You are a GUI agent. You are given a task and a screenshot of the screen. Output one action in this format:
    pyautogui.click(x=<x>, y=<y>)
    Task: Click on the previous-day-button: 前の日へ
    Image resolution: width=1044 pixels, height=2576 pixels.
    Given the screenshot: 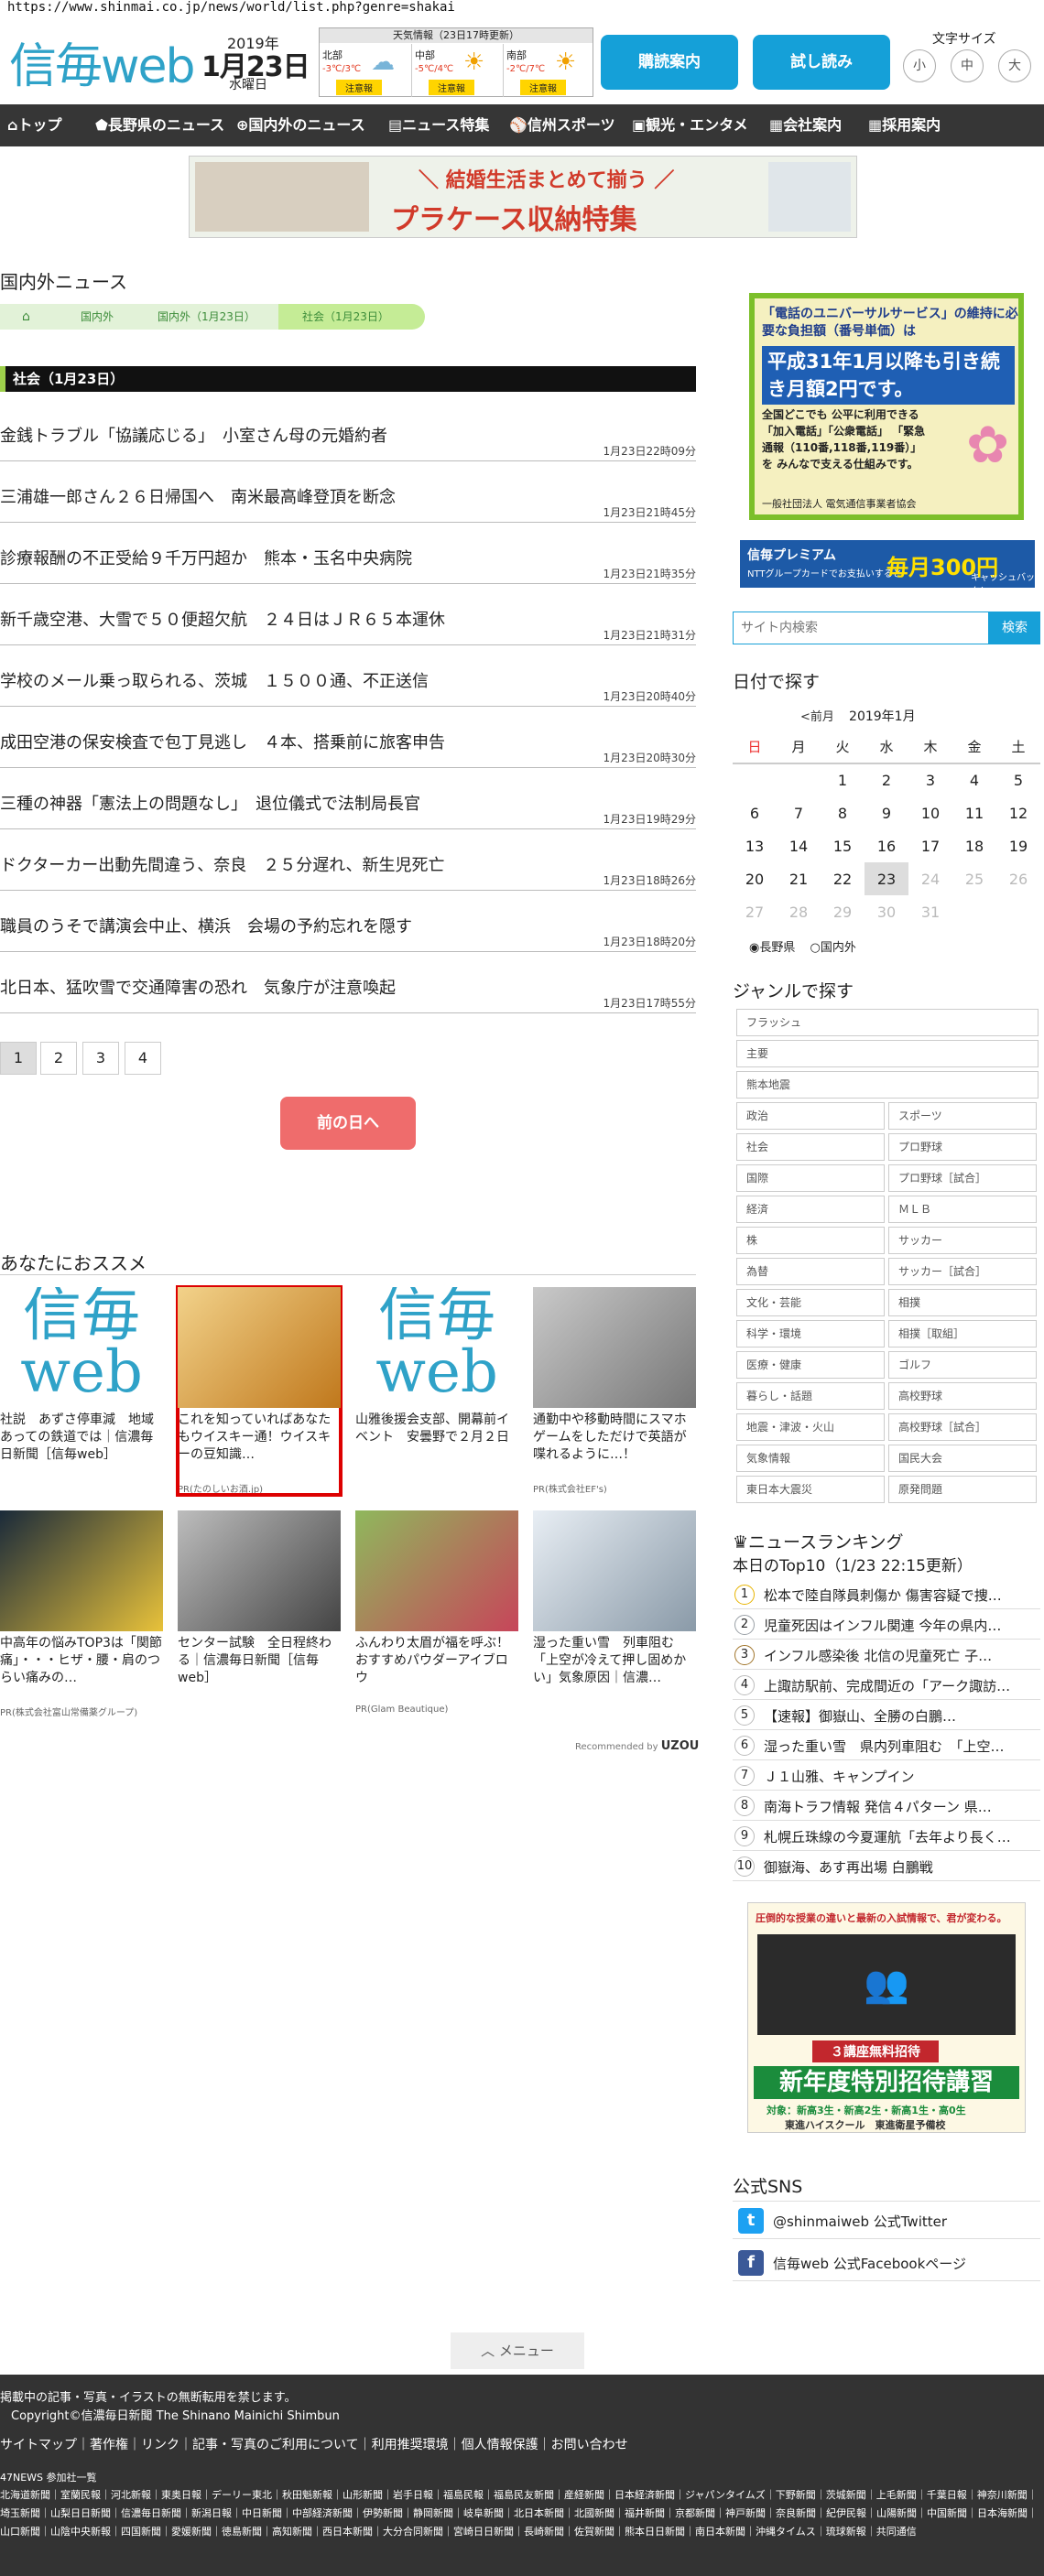 What is the action you would take?
    pyautogui.click(x=348, y=1124)
    